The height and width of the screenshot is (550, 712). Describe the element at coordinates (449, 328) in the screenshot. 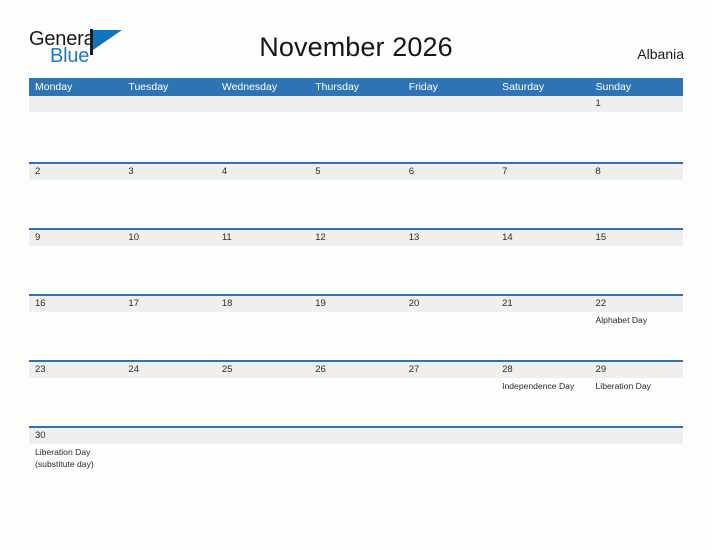

I see `calendar-day-20: 20` at that location.